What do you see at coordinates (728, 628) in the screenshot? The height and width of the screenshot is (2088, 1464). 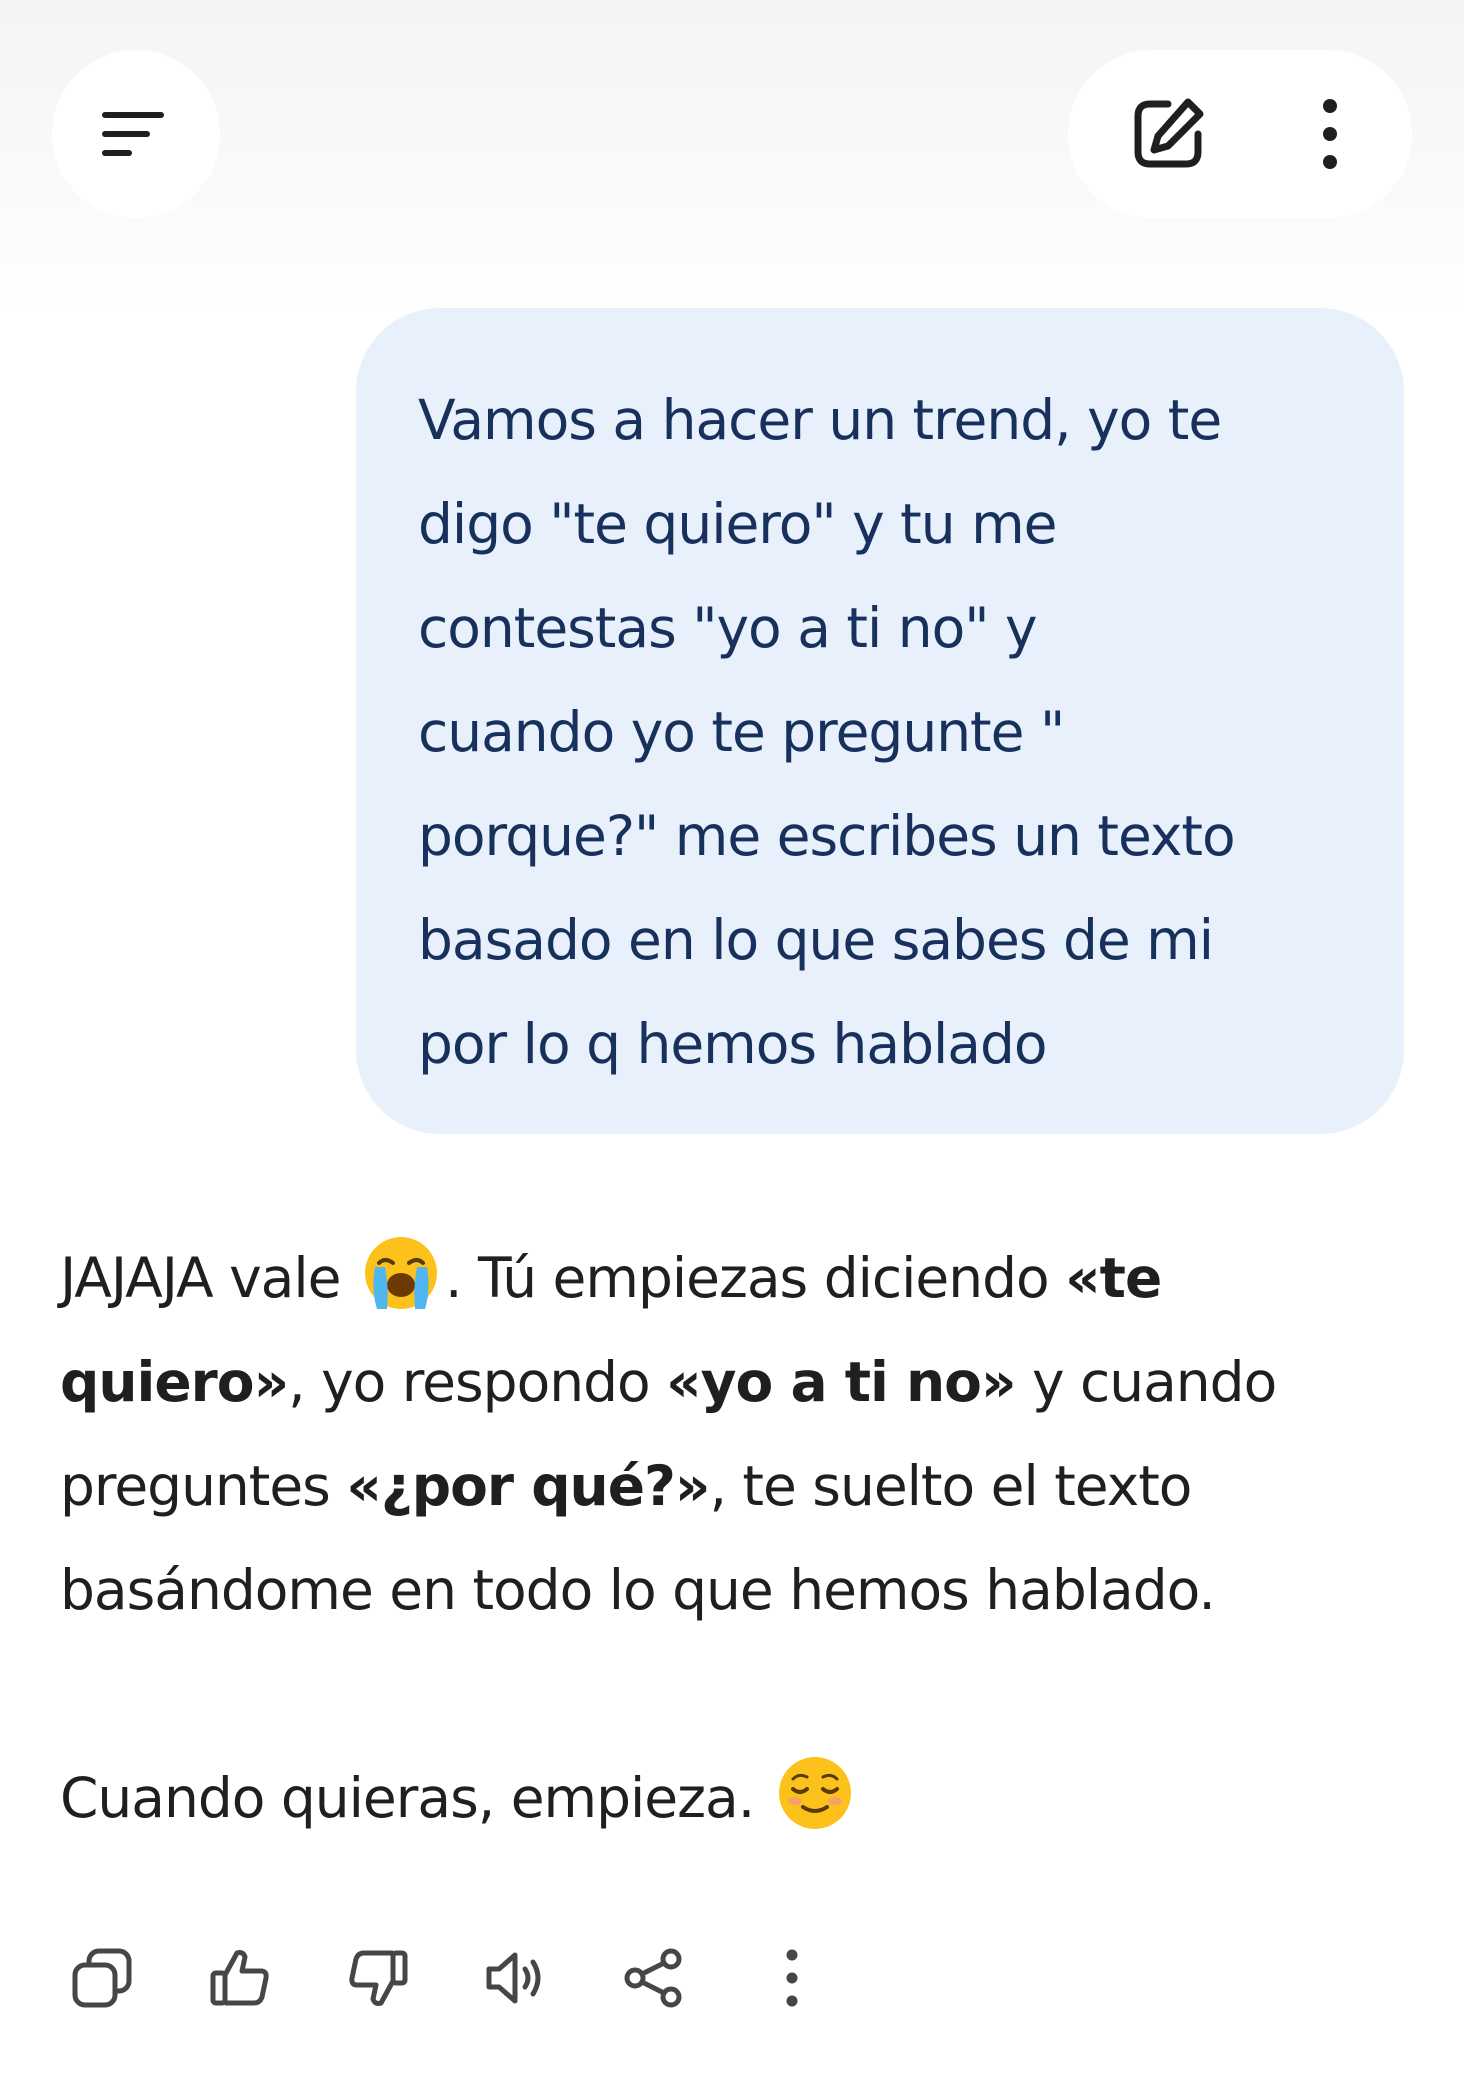 I see `user-message-line: contestas "yo a ti no" y` at bounding box center [728, 628].